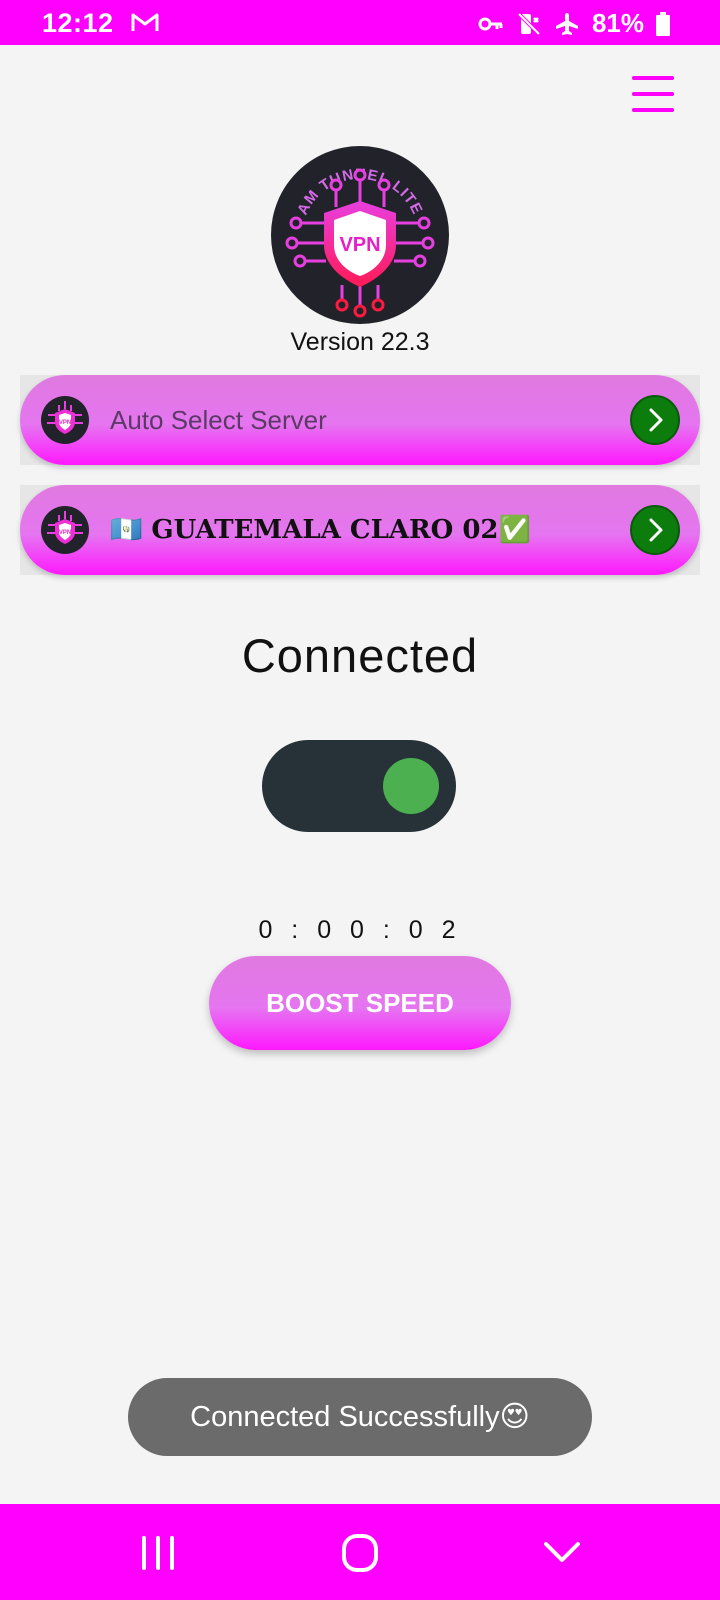  I want to click on battery-icon, so click(663, 23).